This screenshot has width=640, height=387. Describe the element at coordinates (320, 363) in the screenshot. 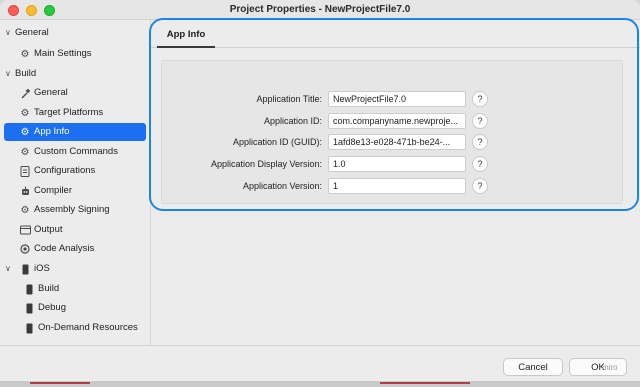

I see `dialog-footer: Cancel OK` at that location.